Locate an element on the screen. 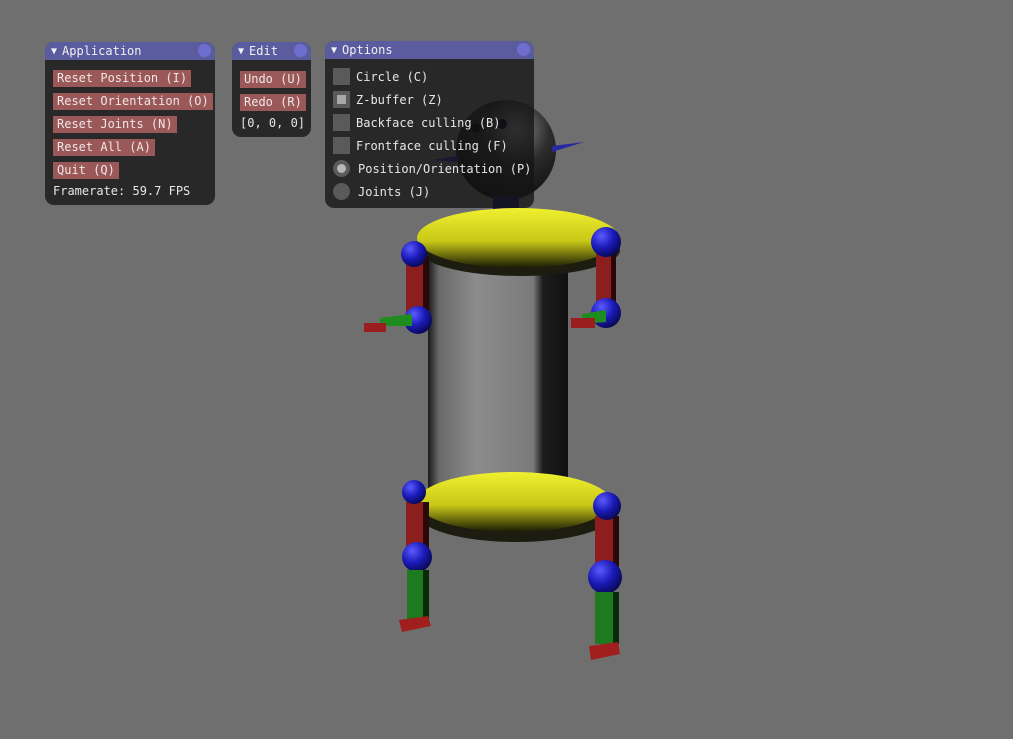 The image size is (1013, 739). edit-titlebar: ▼ Edit is located at coordinates (271, 51).